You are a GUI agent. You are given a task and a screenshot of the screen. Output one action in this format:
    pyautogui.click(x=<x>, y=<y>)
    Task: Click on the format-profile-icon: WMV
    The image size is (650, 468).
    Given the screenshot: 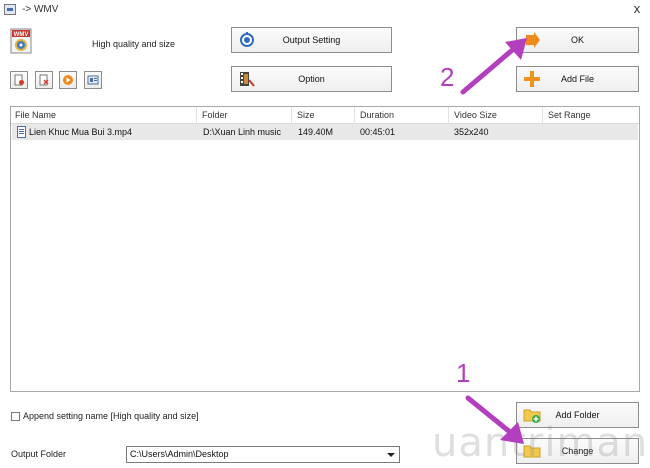 What is the action you would take?
    pyautogui.click(x=21, y=41)
    